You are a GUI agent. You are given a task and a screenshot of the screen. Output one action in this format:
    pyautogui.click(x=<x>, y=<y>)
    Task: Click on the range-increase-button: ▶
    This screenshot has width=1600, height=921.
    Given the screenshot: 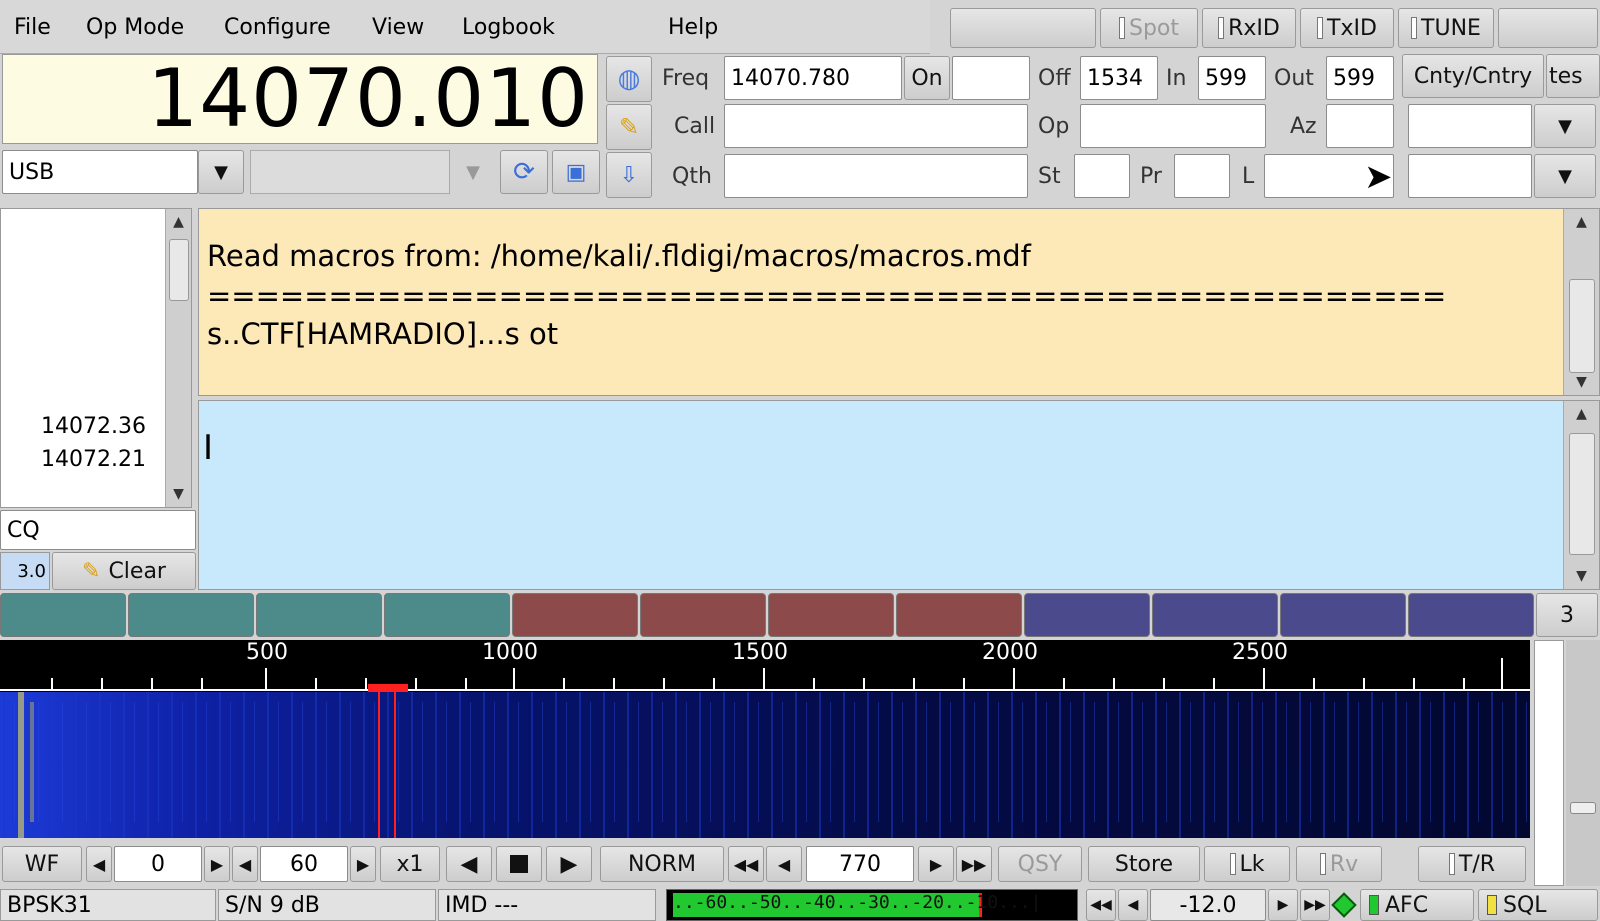 What is the action you would take?
    pyautogui.click(x=363, y=864)
    